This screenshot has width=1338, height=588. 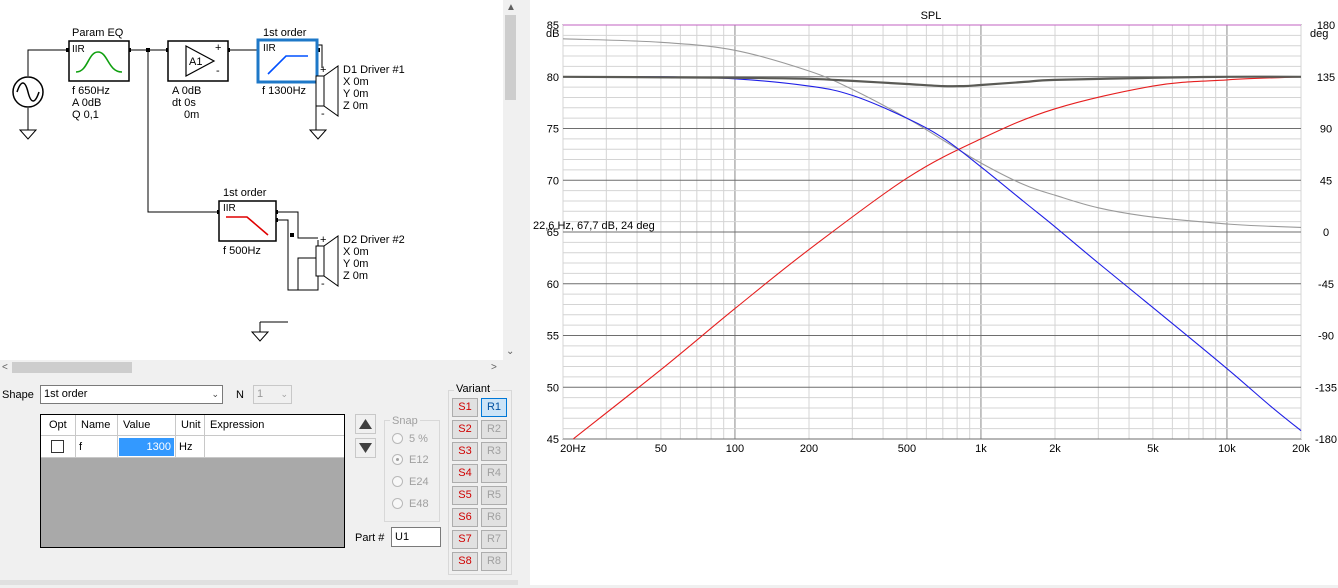 I want to click on variant-button-r6: R6, so click(x=494, y=517).